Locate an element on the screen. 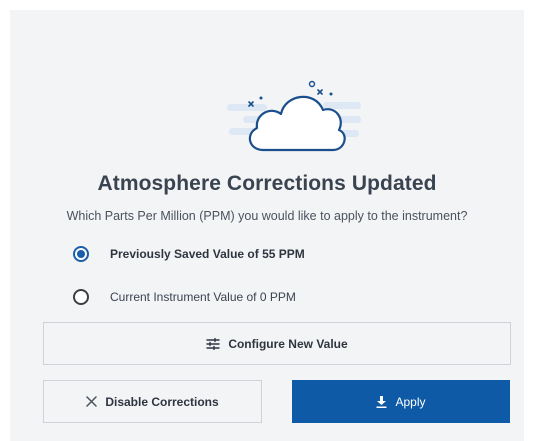 The width and height of the screenshot is (534, 441). configure-new-value-button: Configure New Value is located at coordinates (277, 343).